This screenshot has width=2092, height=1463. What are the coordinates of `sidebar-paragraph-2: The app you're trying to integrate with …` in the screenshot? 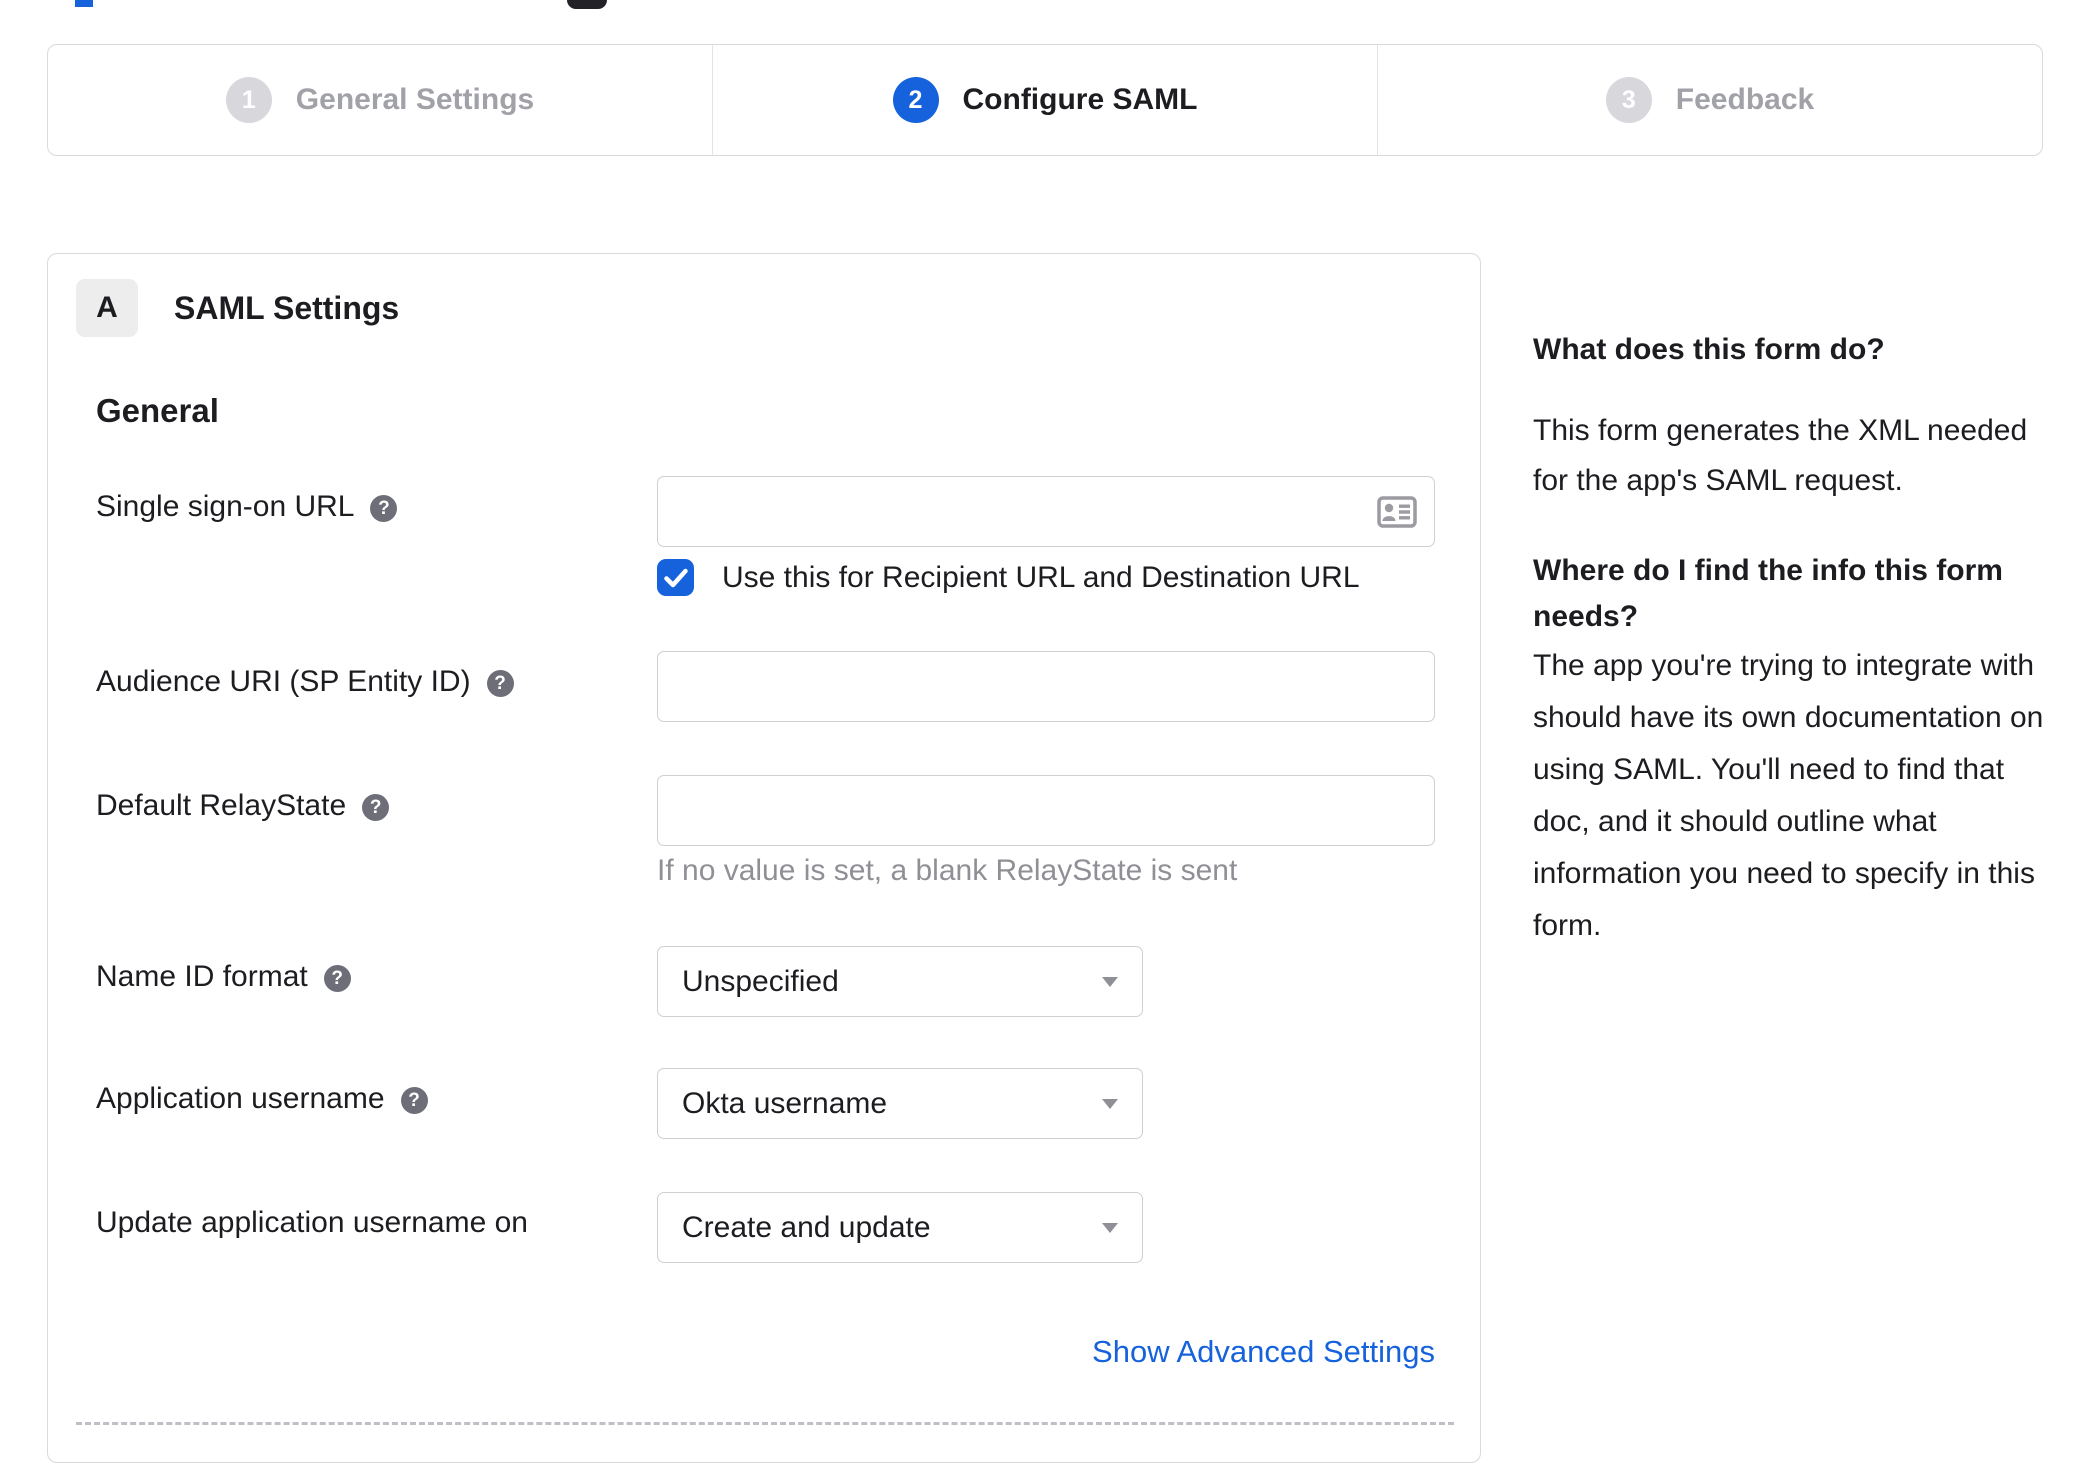 It's located at (1788, 795).